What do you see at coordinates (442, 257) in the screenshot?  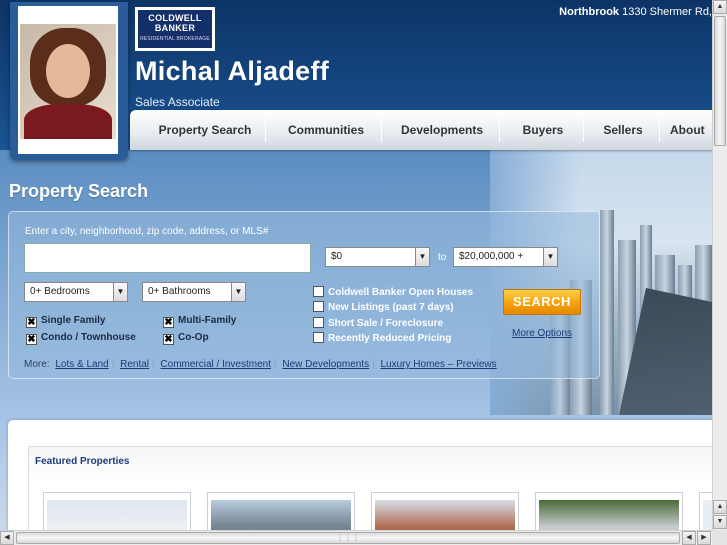 I see `price-to-label: to` at bounding box center [442, 257].